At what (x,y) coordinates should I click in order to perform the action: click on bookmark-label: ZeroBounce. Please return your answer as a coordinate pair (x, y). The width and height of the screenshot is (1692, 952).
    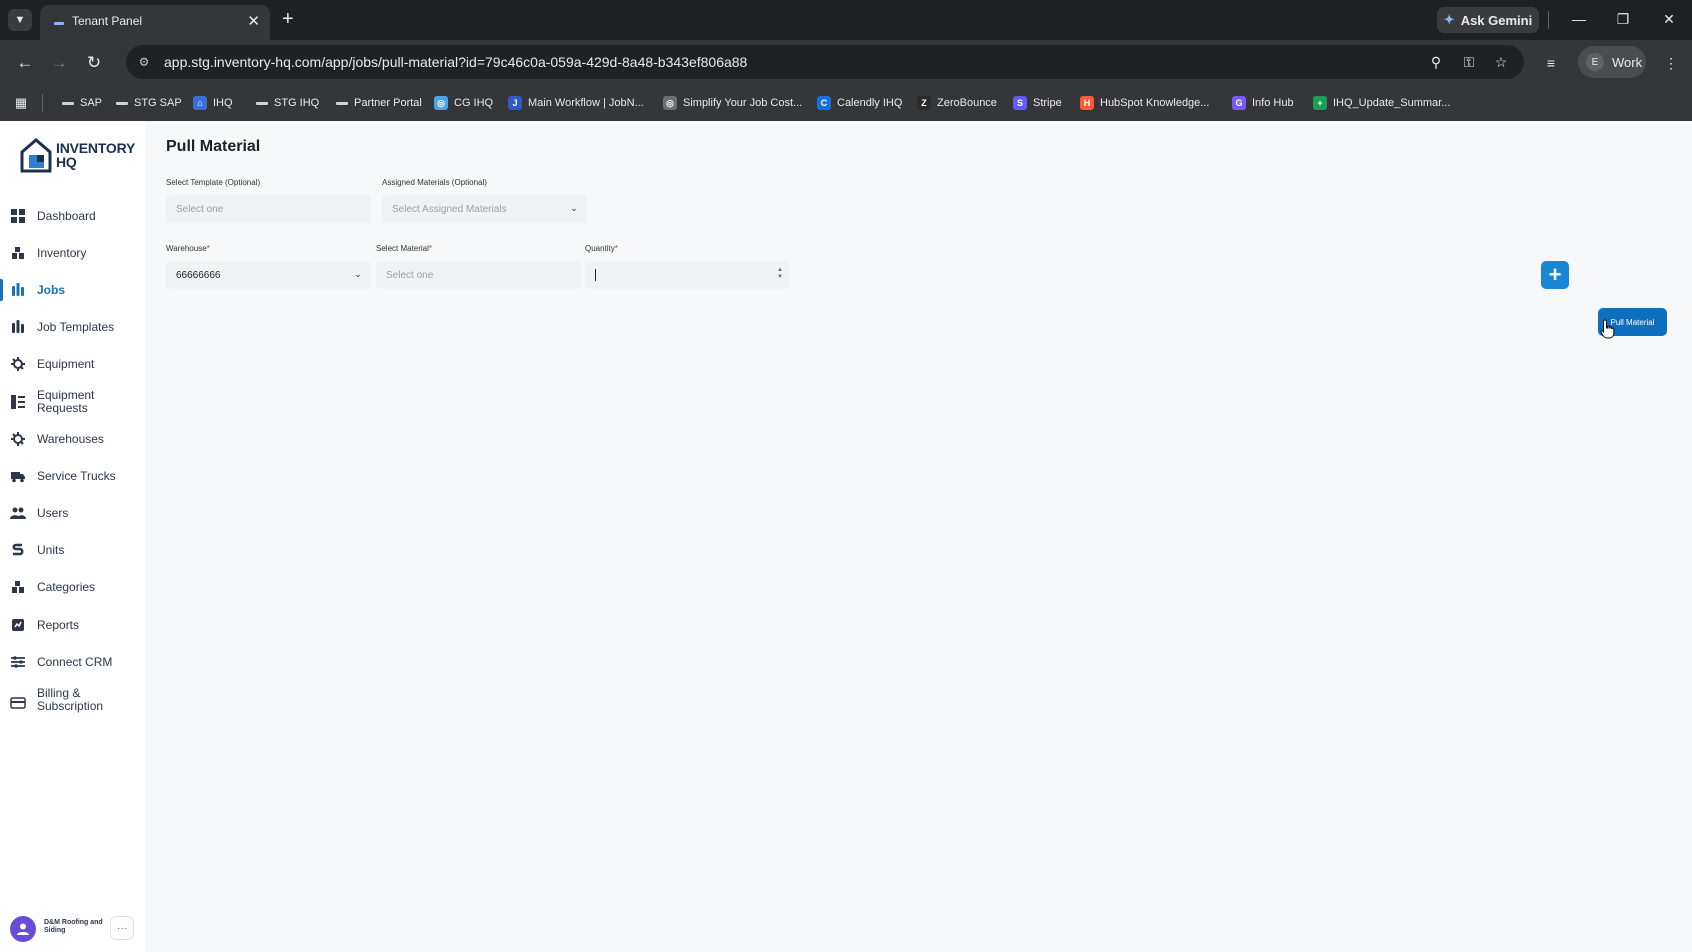
    Looking at the image, I should click on (967, 103).